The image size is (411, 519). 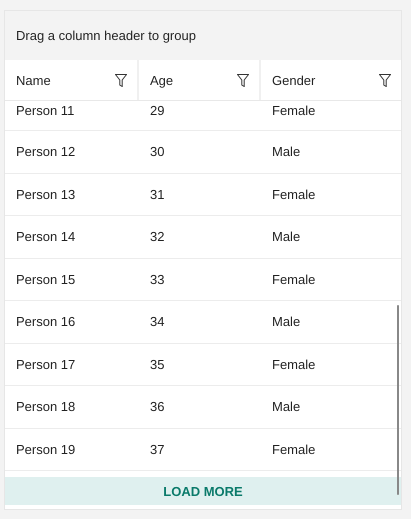 What do you see at coordinates (45, 236) in the screenshot?
I see `table-cell-text: Person 14` at bounding box center [45, 236].